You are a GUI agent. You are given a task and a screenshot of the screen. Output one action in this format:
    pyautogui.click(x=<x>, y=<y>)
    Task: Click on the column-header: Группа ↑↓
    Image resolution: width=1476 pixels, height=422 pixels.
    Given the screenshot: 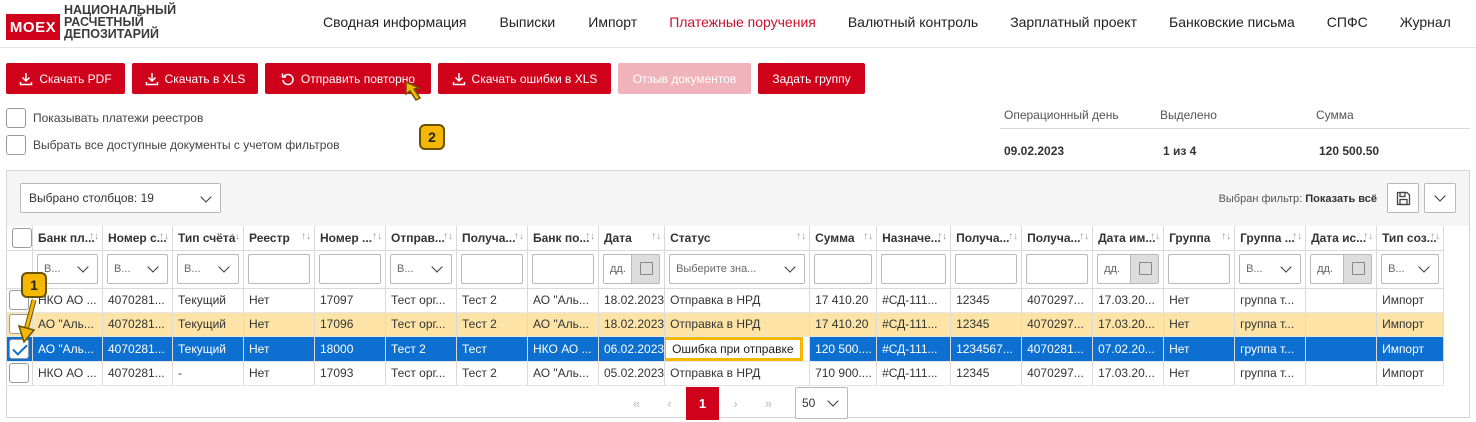 What is the action you would take?
    pyautogui.click(x=1199, y=238)
    